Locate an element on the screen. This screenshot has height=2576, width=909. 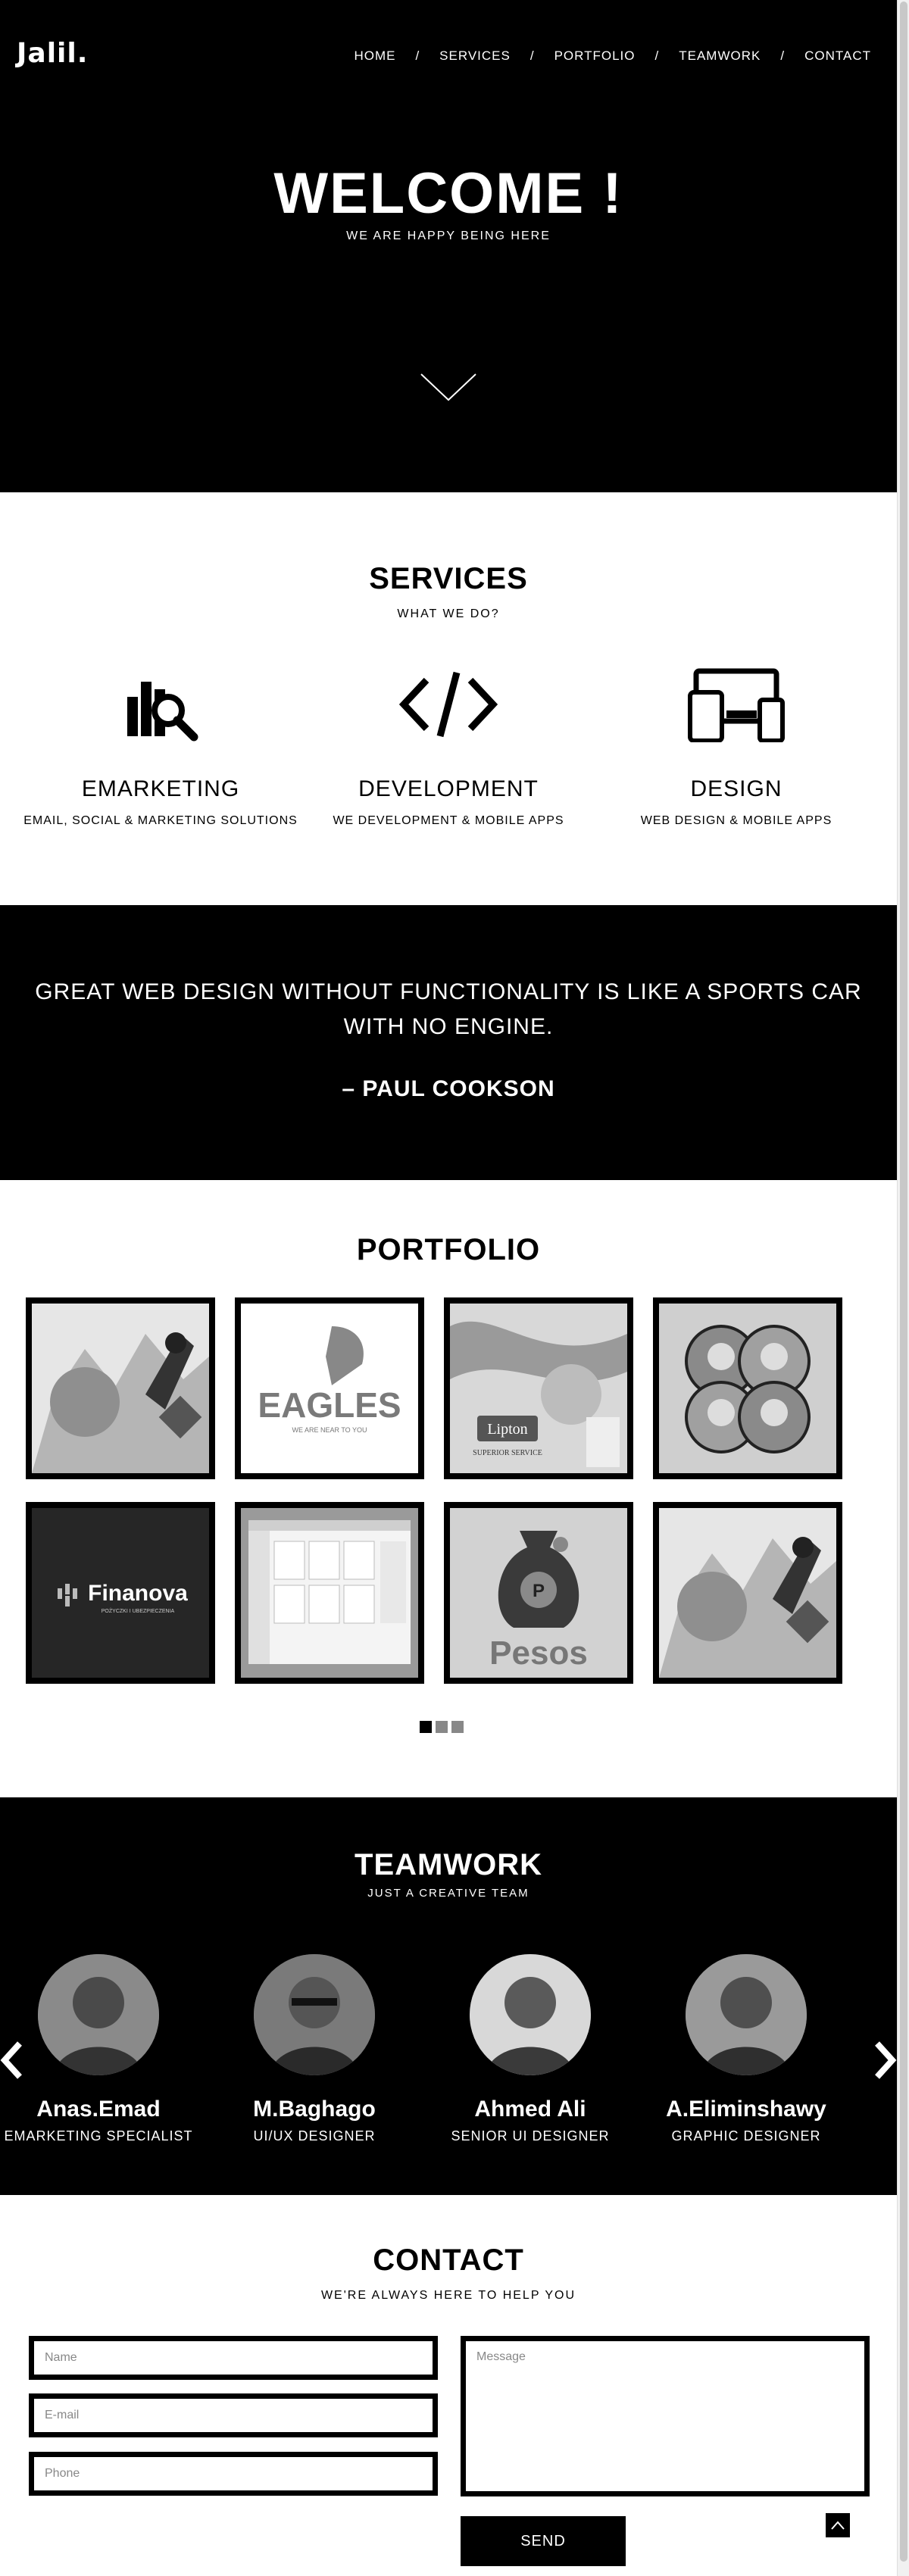
portfolio-pagination is located at coordinates (442, 1727).